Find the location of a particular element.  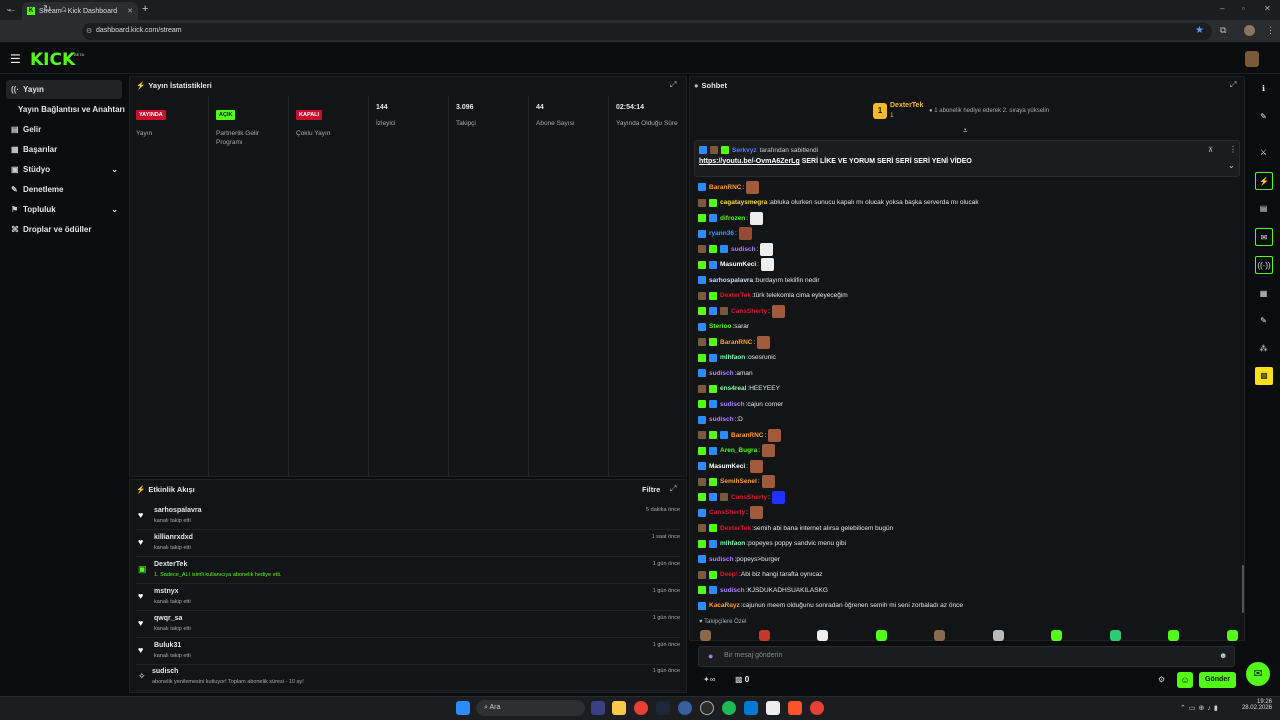

chat-settings-icon: ⚙ is located at coordinates (1161, 679).